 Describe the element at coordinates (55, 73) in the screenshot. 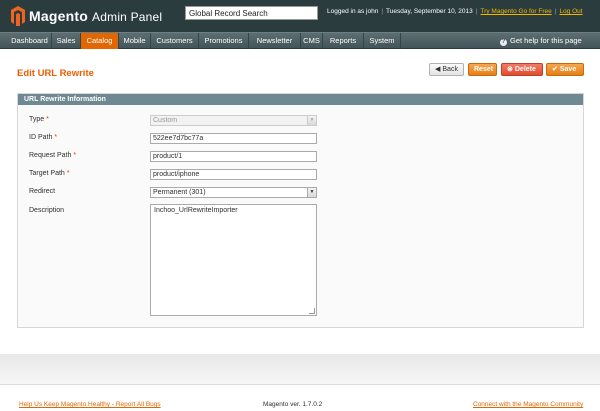

I see `page-title: Edit URL Rewrite` at that location.